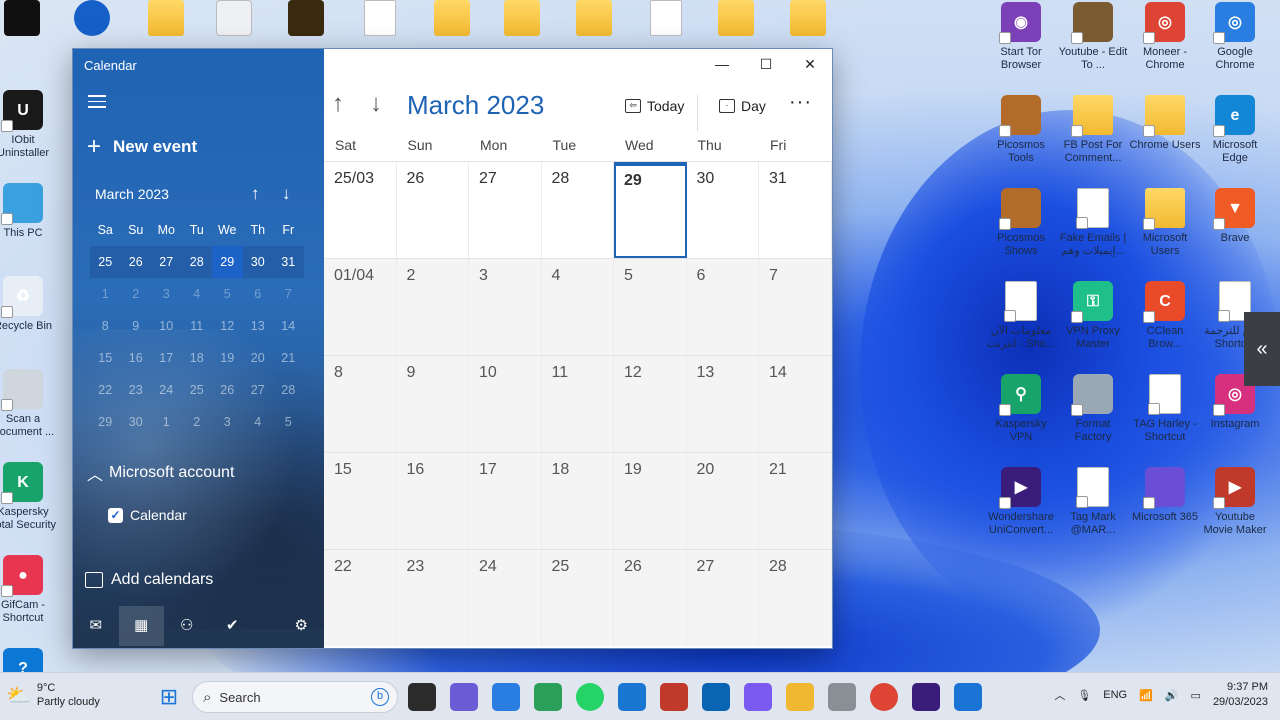 The width and height of the screenshot is (1280, 720). What do you see at coordinates (1021, 223) in the screenshot?
I see `desktop-shortcut: Picosmos Shows` at bounding box center [1021, 223].